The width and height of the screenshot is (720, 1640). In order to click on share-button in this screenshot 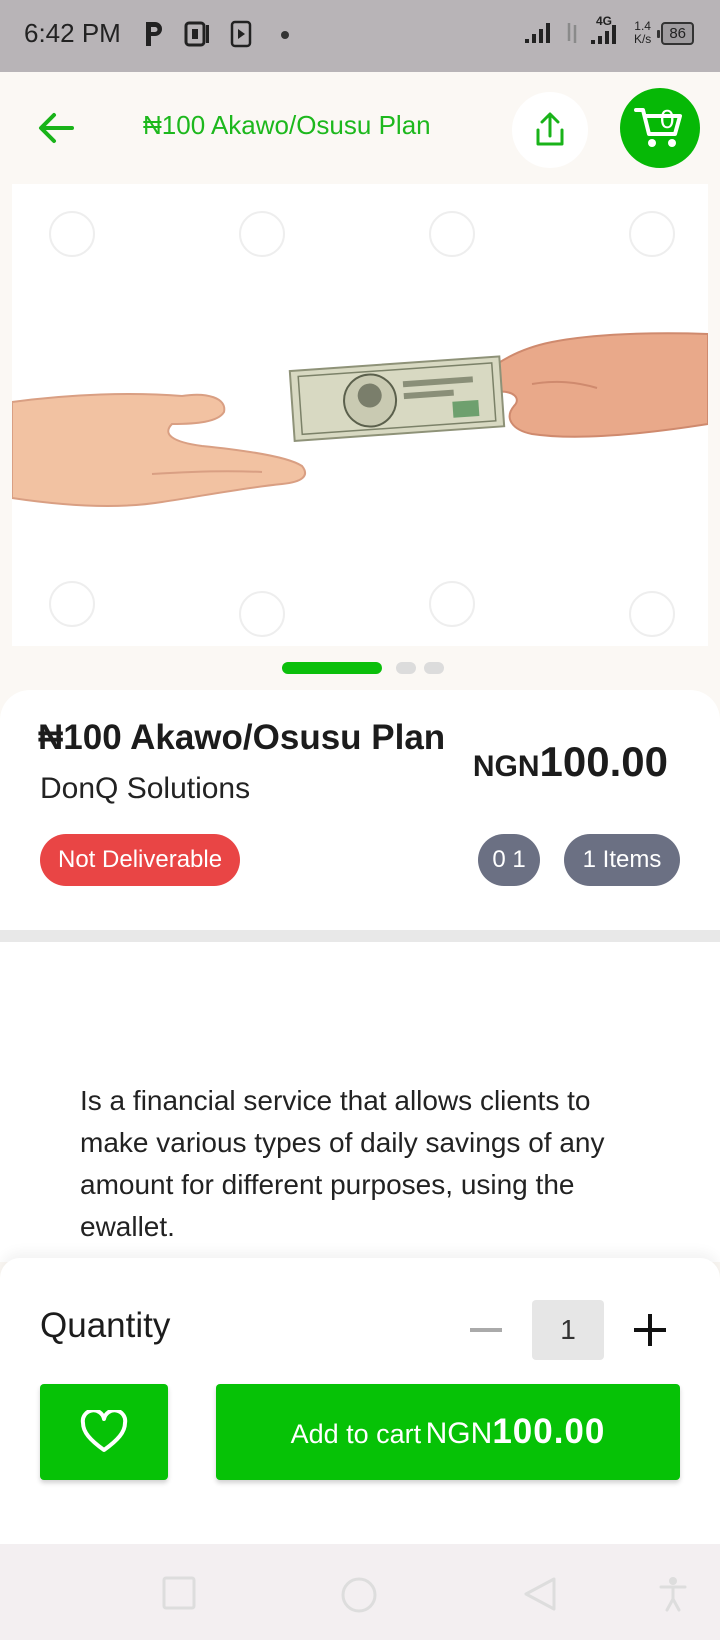, I will do `click(550, 130)`.